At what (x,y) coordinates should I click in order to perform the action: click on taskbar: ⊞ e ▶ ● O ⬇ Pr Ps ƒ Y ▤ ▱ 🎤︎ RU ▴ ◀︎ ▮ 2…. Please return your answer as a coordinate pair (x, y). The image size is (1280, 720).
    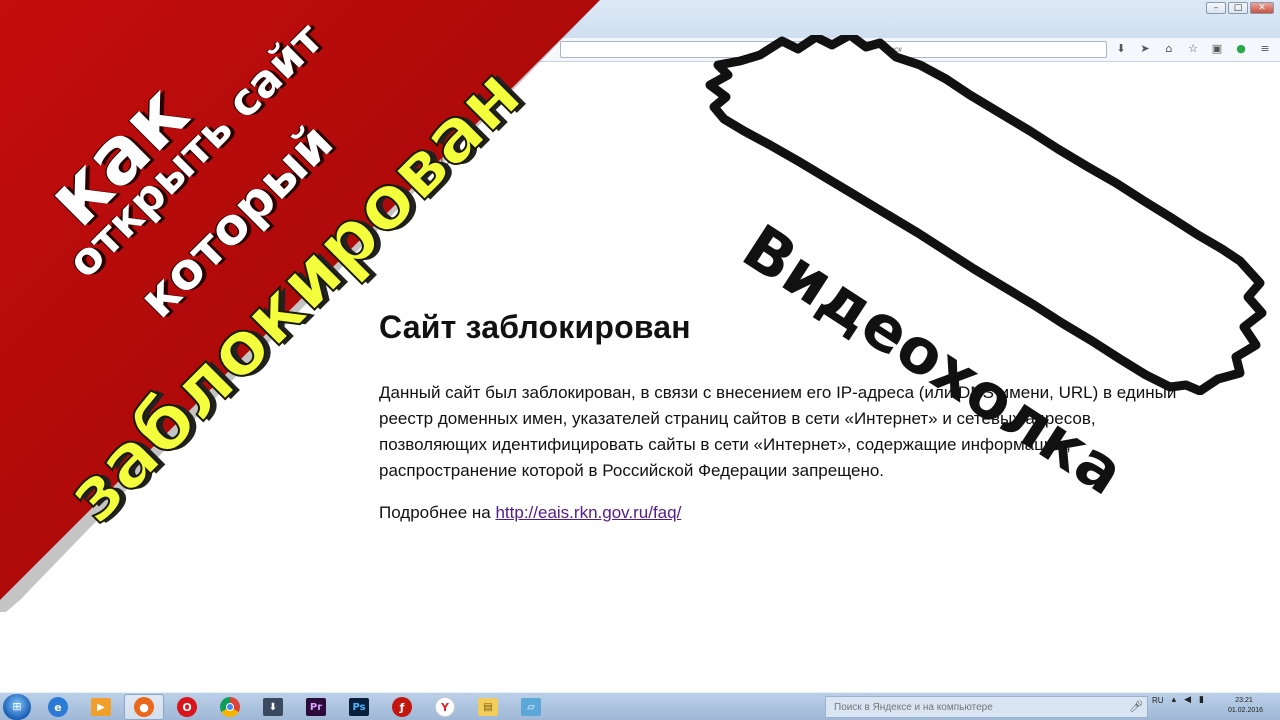
    Looking at the image, I should click on (640, 706).